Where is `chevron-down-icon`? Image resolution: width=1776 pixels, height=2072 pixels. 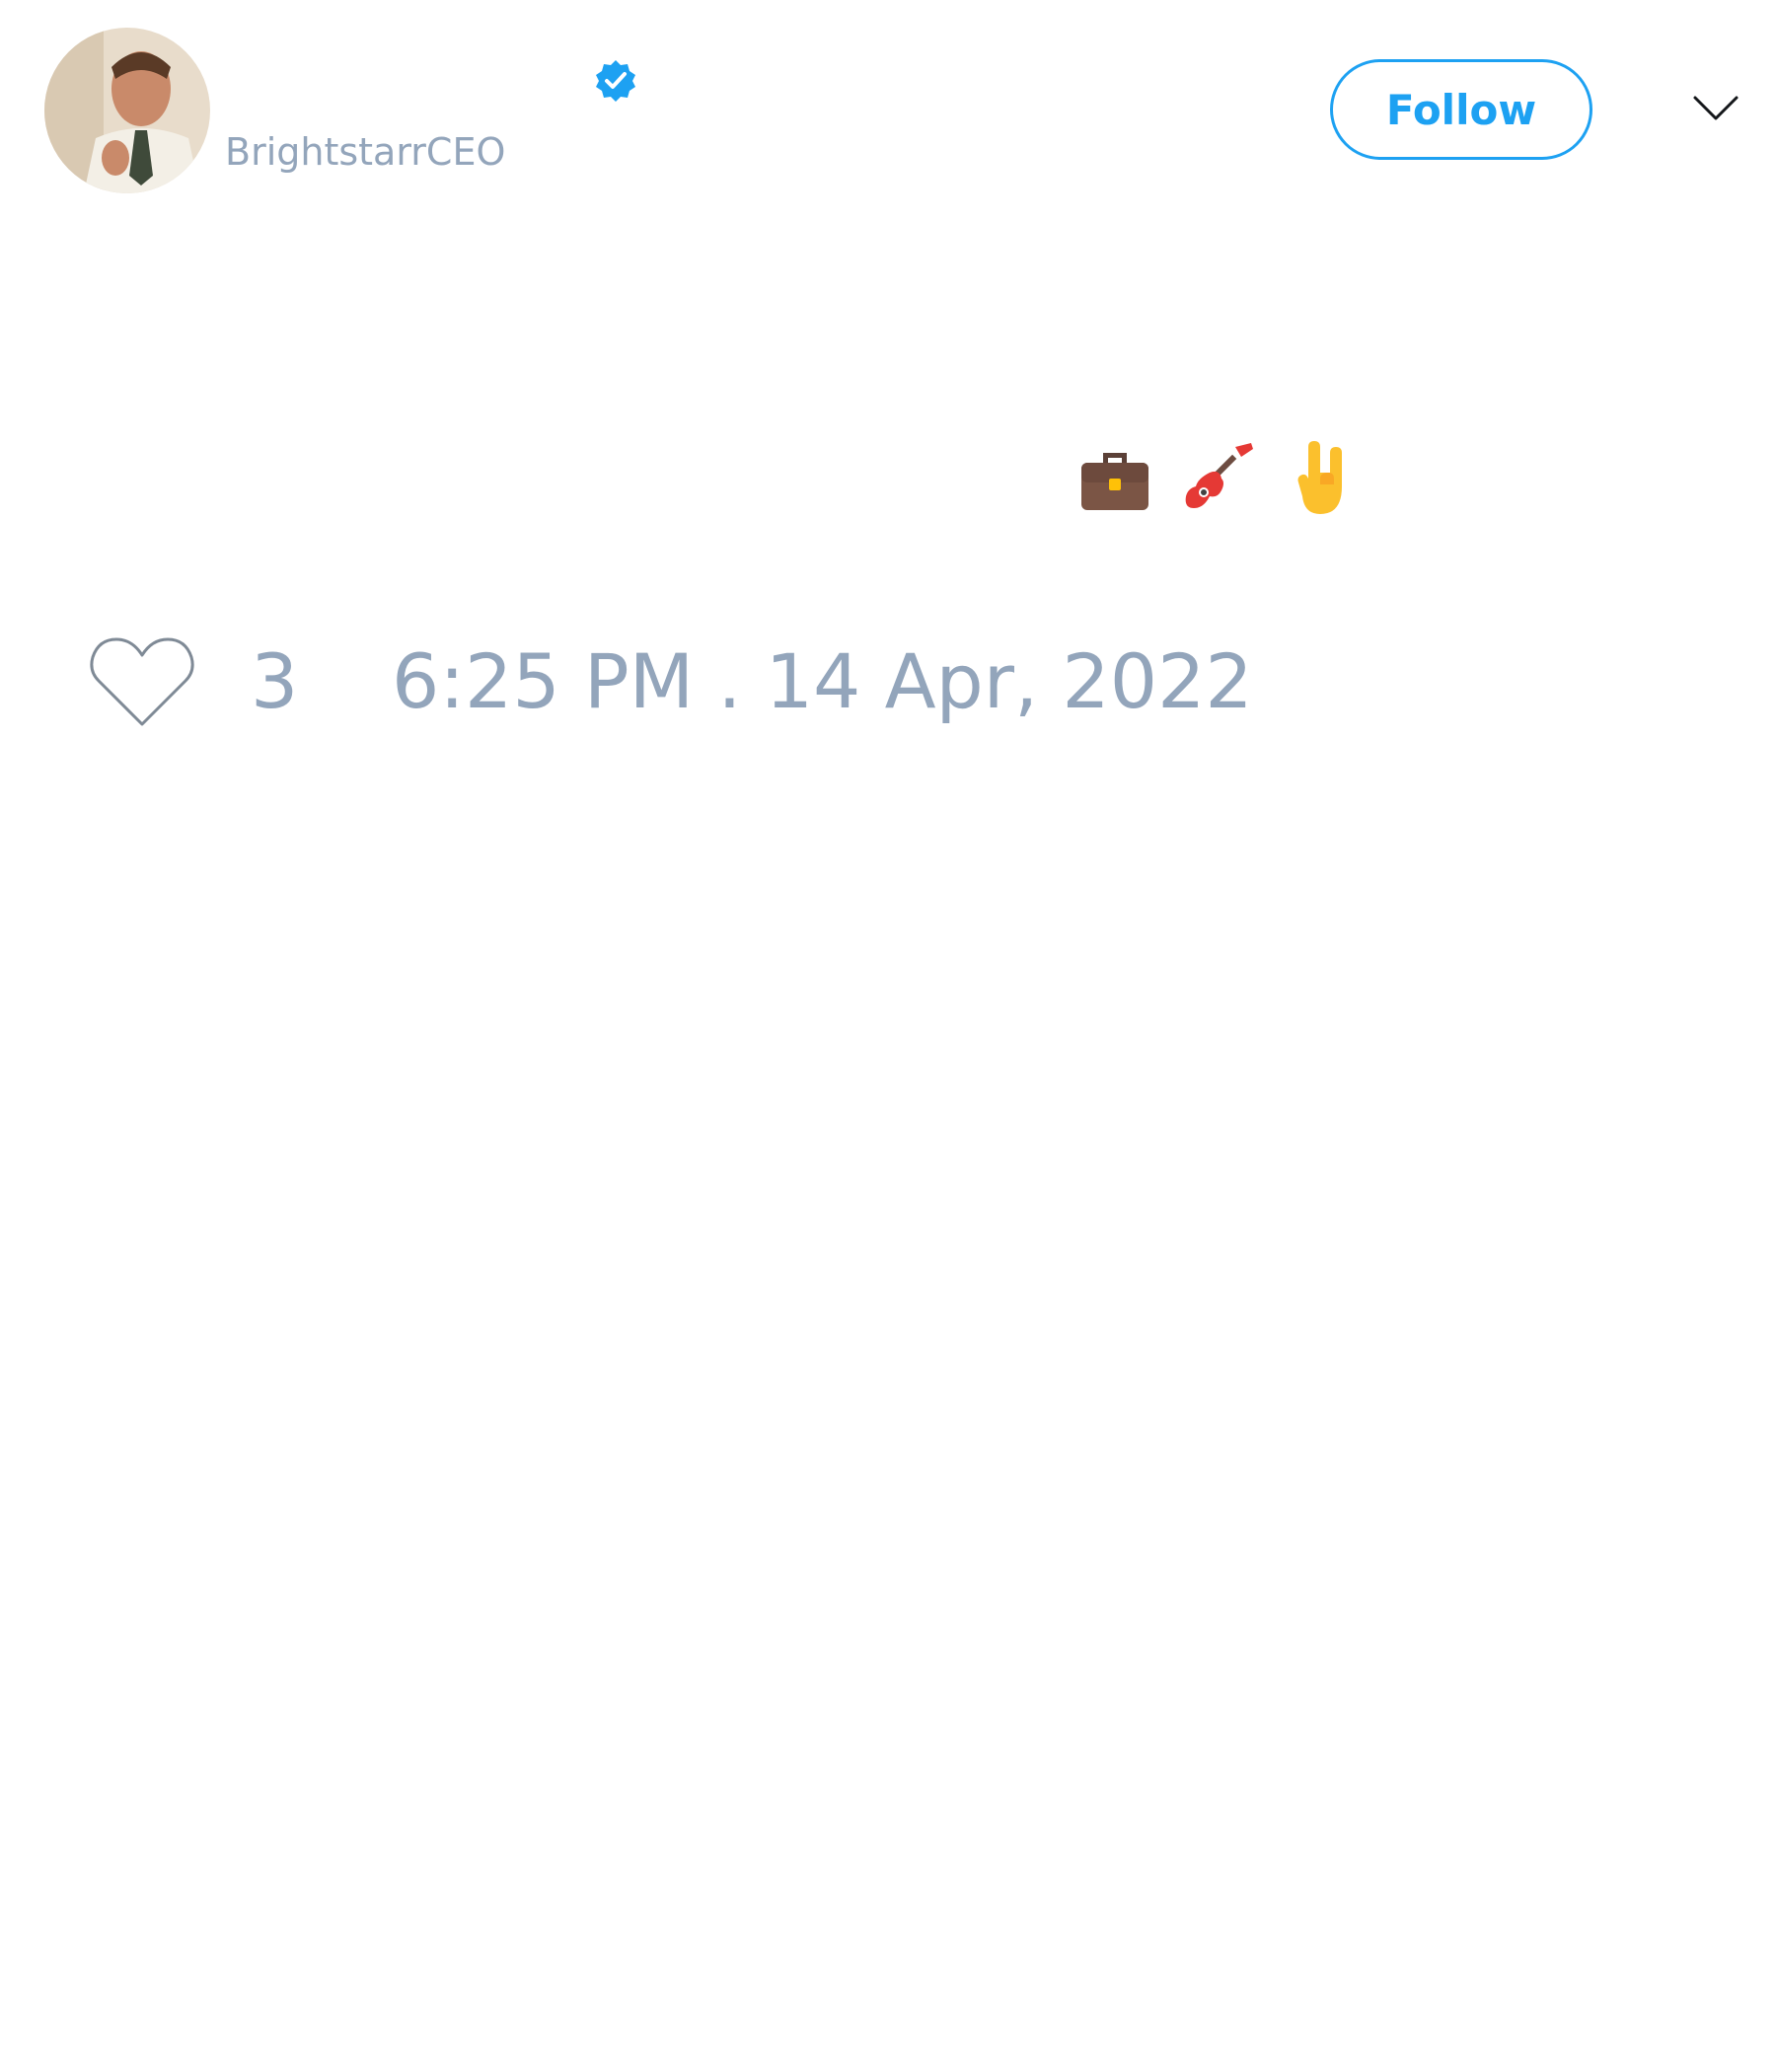 chevron-down-icon is located at coordinates (1716, 109).